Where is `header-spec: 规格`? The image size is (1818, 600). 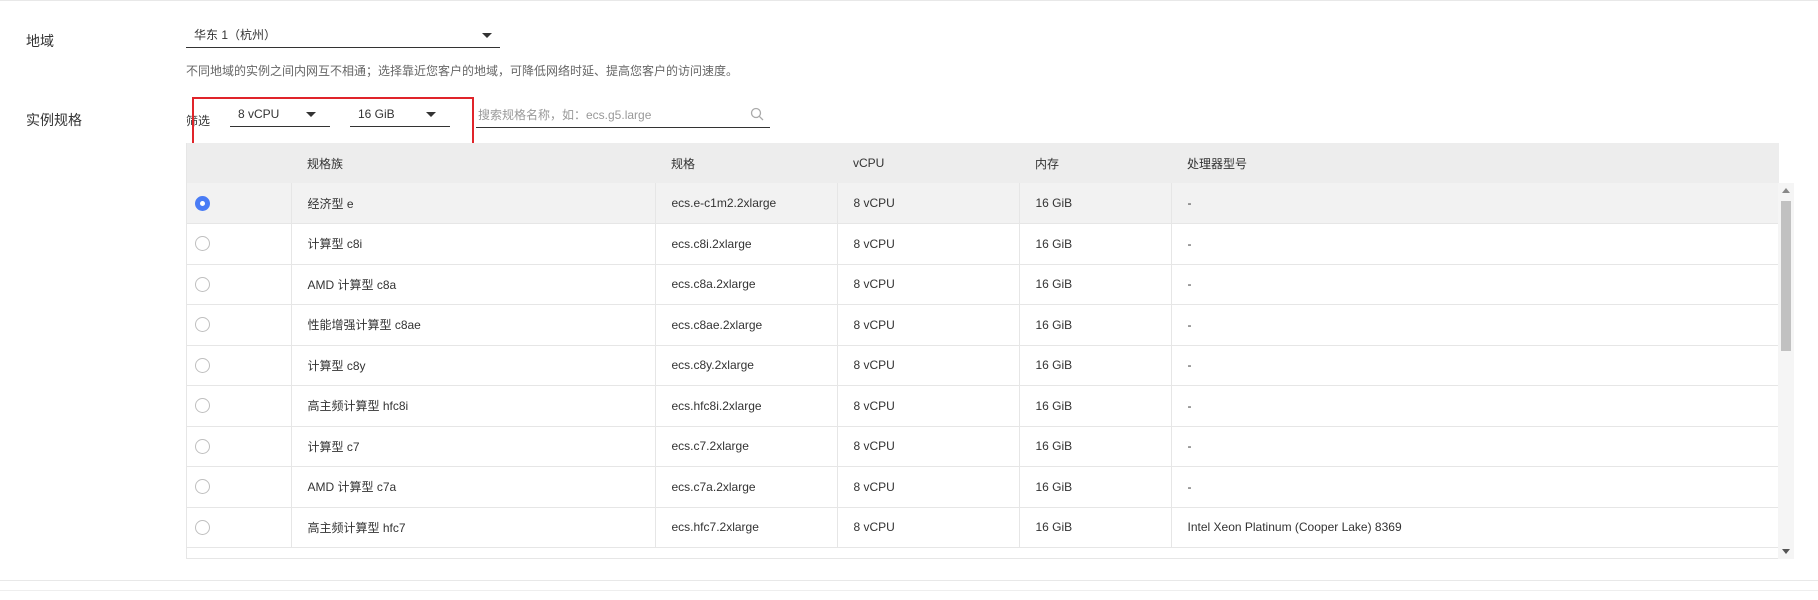 header-spec: 规格 is located at coordinates (683, 163).